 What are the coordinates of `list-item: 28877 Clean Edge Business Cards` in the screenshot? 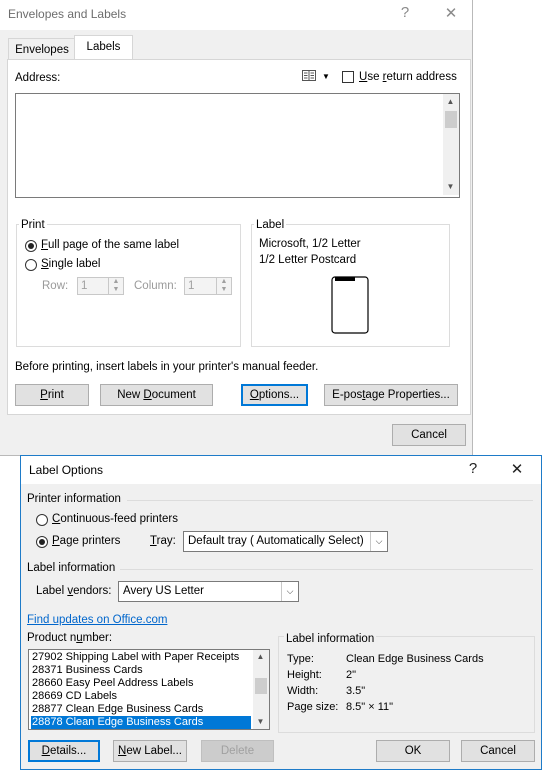 It's located at (141, 709).